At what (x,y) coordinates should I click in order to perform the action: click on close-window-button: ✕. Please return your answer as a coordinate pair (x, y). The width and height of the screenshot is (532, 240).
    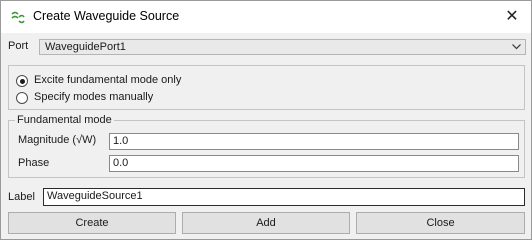
    Looking at the image, I should click on (512, 17).